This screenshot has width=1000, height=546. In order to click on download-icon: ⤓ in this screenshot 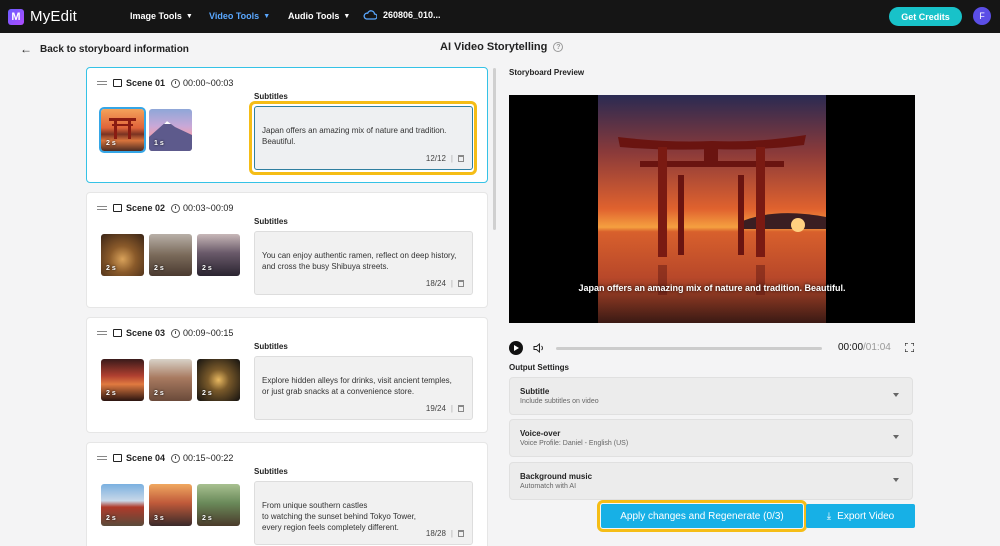, I will do `click(829, 516)`.